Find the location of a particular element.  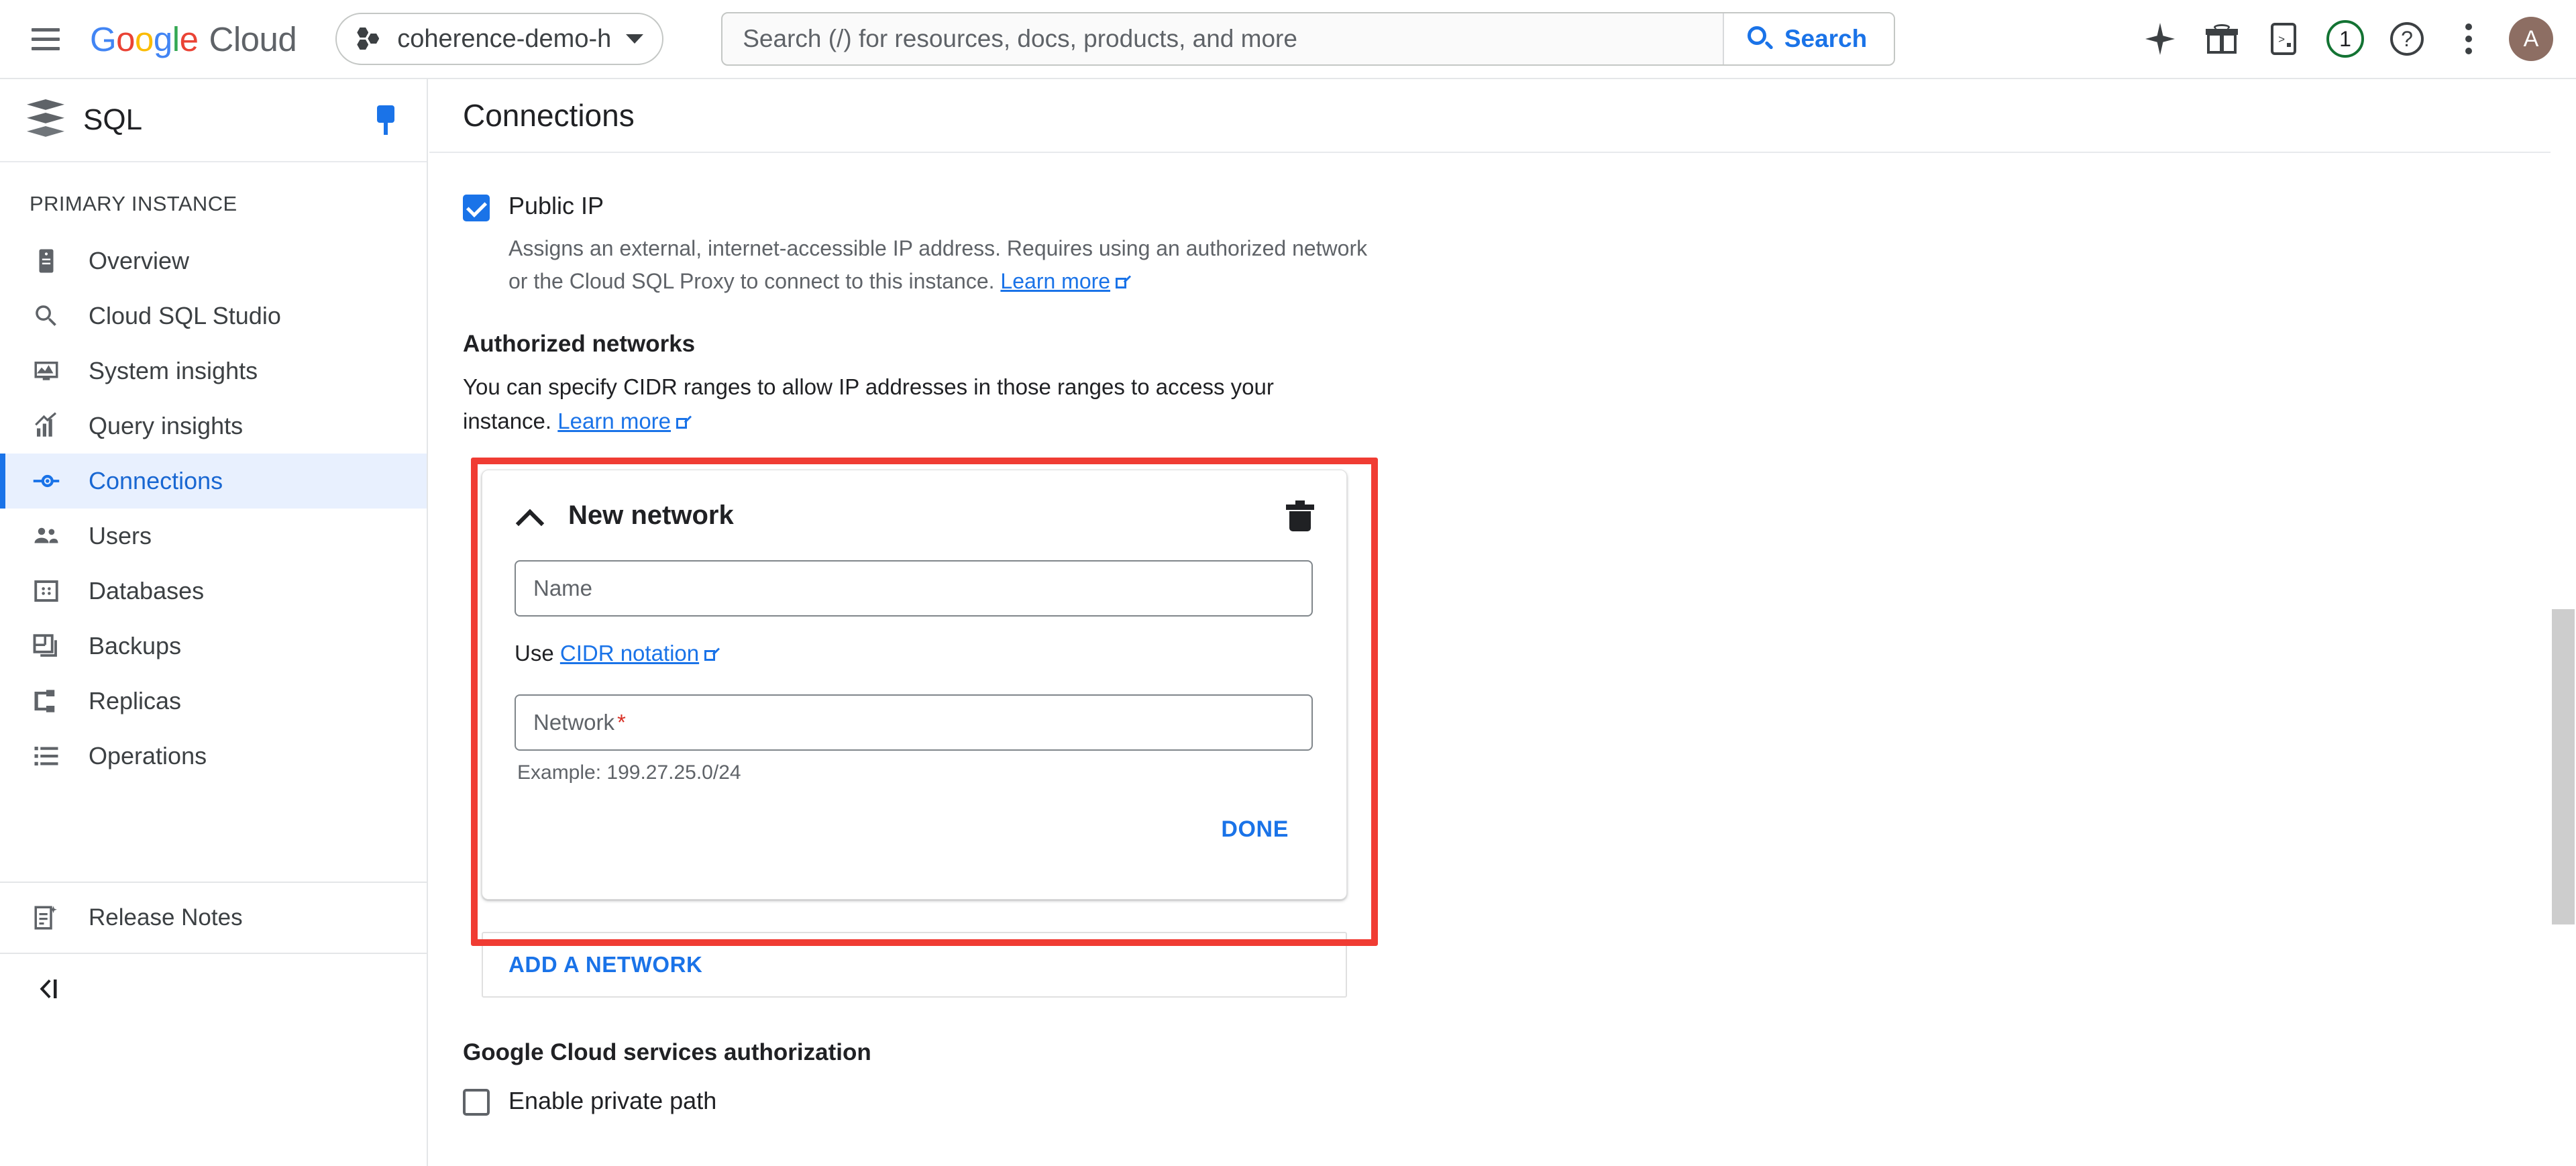

page-header: Connections is located at coordinates (1502, 116).